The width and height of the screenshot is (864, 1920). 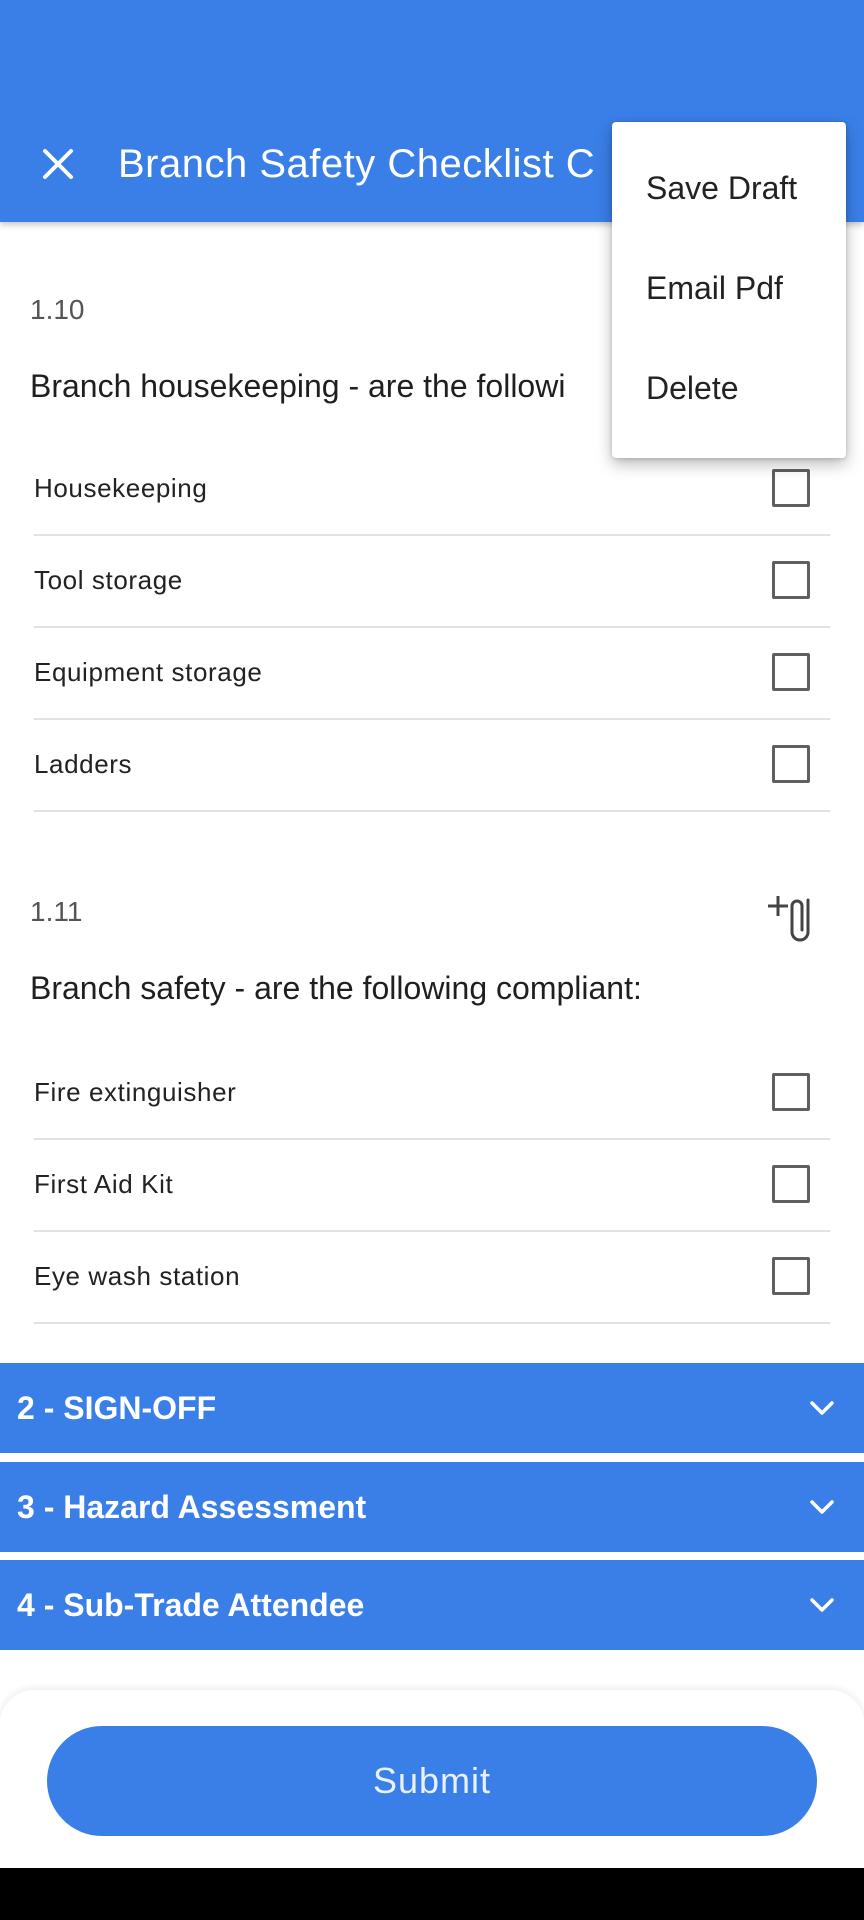 I want to click on submit-button: Submit, so click(x=432, y=1781).